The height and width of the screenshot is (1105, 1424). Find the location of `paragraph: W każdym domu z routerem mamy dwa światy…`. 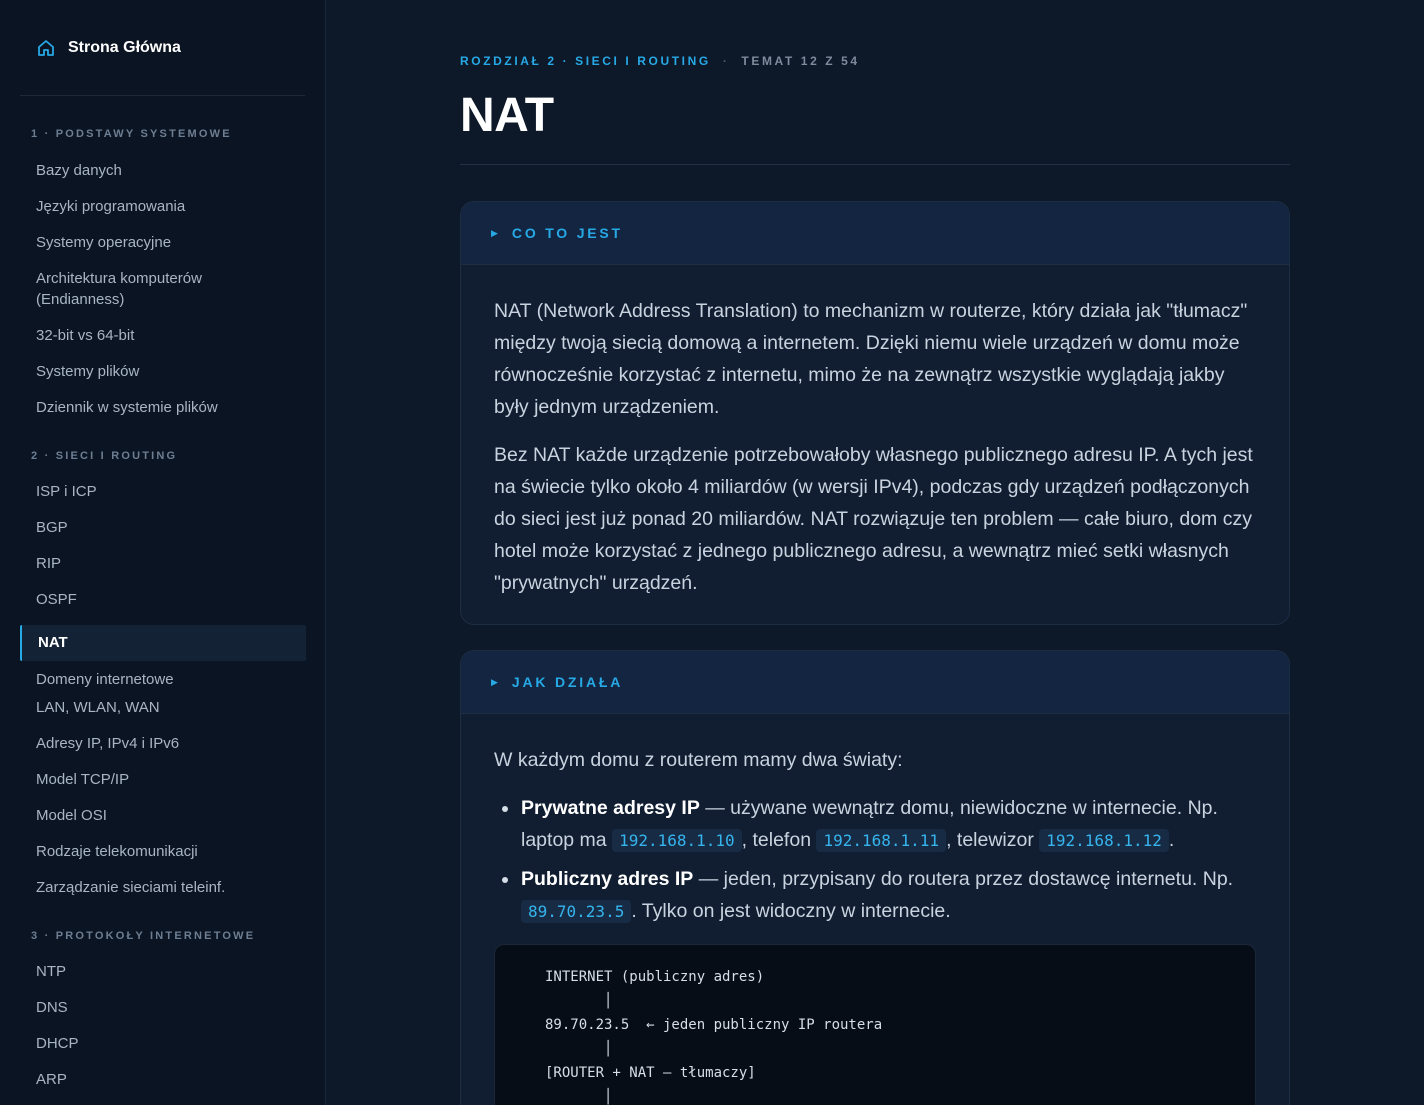

paragraph: W każdym domu z routerem mamy dwa światy… is located at coordinates (698, 760).